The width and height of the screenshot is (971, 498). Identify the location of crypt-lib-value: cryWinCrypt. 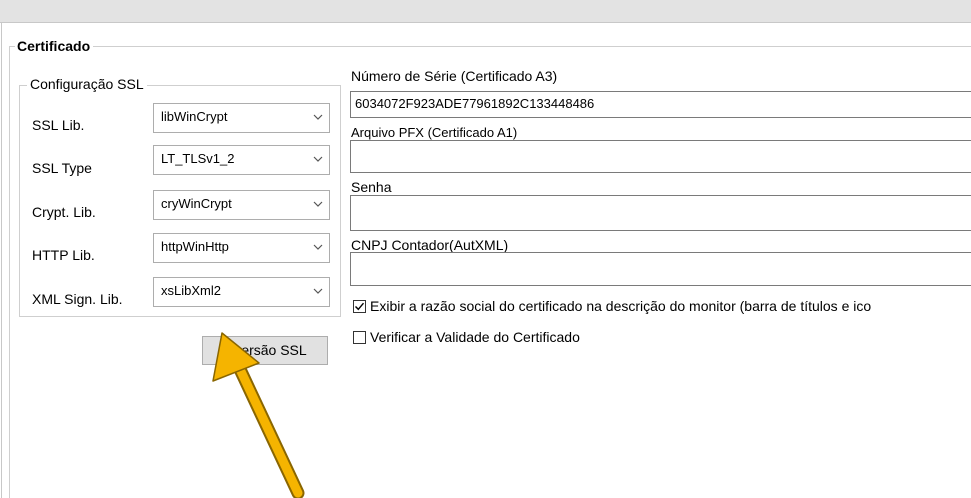
(196, 203).